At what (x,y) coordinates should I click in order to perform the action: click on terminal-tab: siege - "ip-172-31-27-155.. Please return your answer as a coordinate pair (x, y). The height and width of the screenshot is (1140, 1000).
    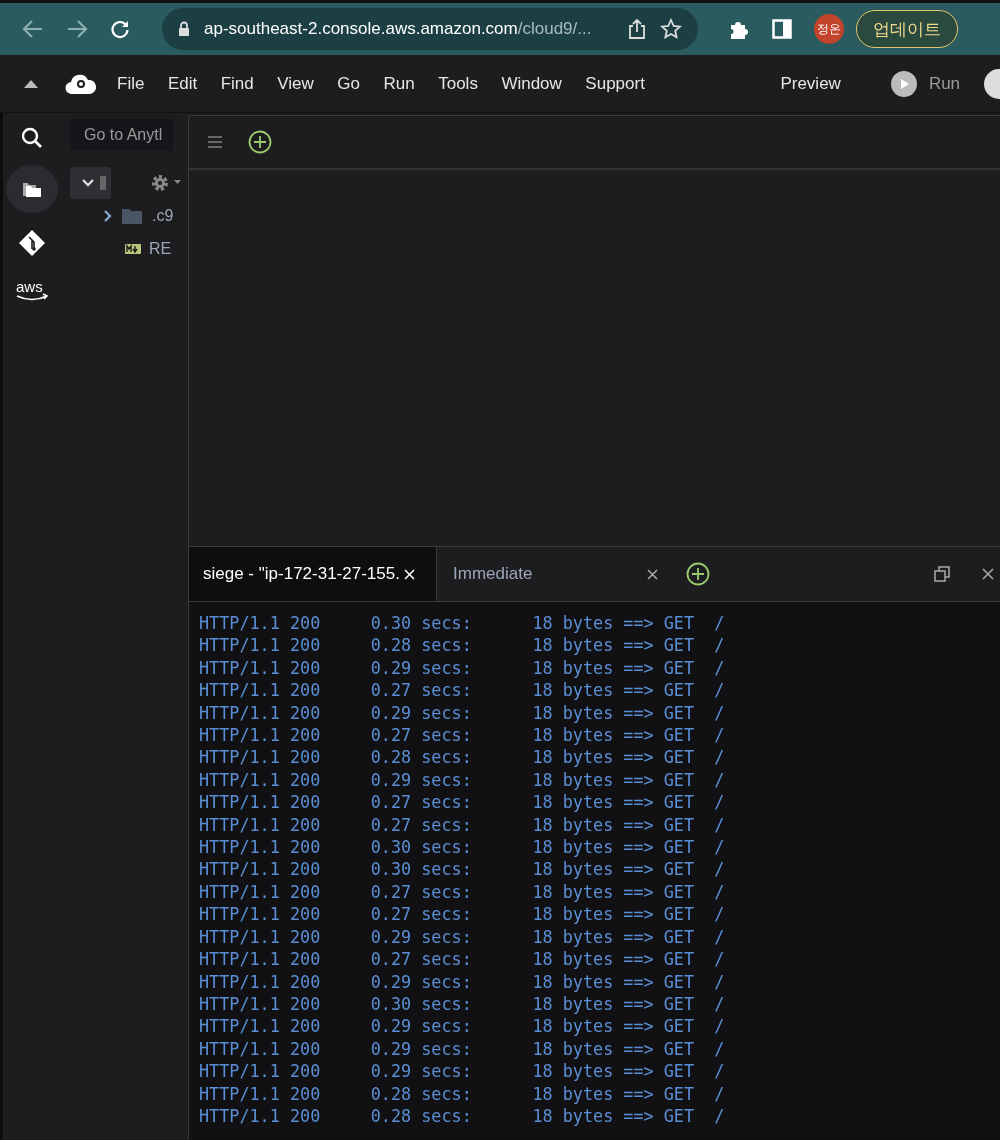
    Looking at the image, I should click on (312, 574).